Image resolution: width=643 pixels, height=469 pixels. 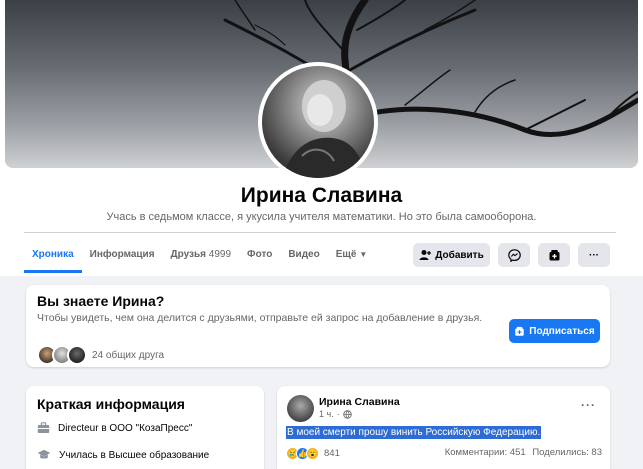 I want to click on tab-label: Ещё, so click(x=346, y=254).